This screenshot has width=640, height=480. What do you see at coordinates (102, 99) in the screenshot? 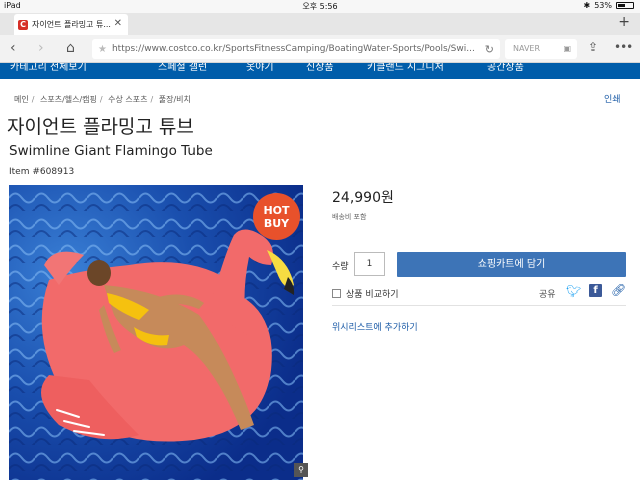
I see `breadcrumb: 메인 / 스포츠/헬스/캠핑 / 수상 스포츠 / 풀장/비치` at bounding box center [102, 99].